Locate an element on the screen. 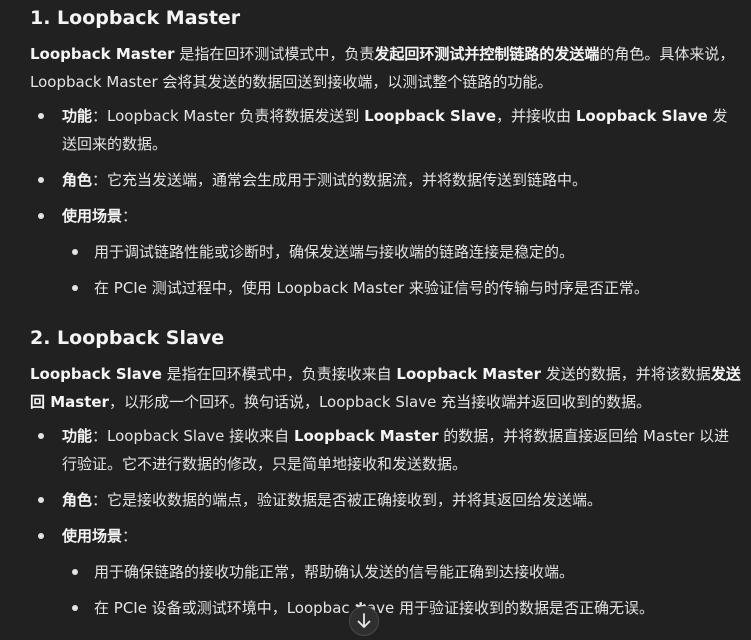 Image resolution: width=751 pixels, height=640 pixels. text-run: 是指在回环测试模式中，负责 is located at coordinates (274, 54).